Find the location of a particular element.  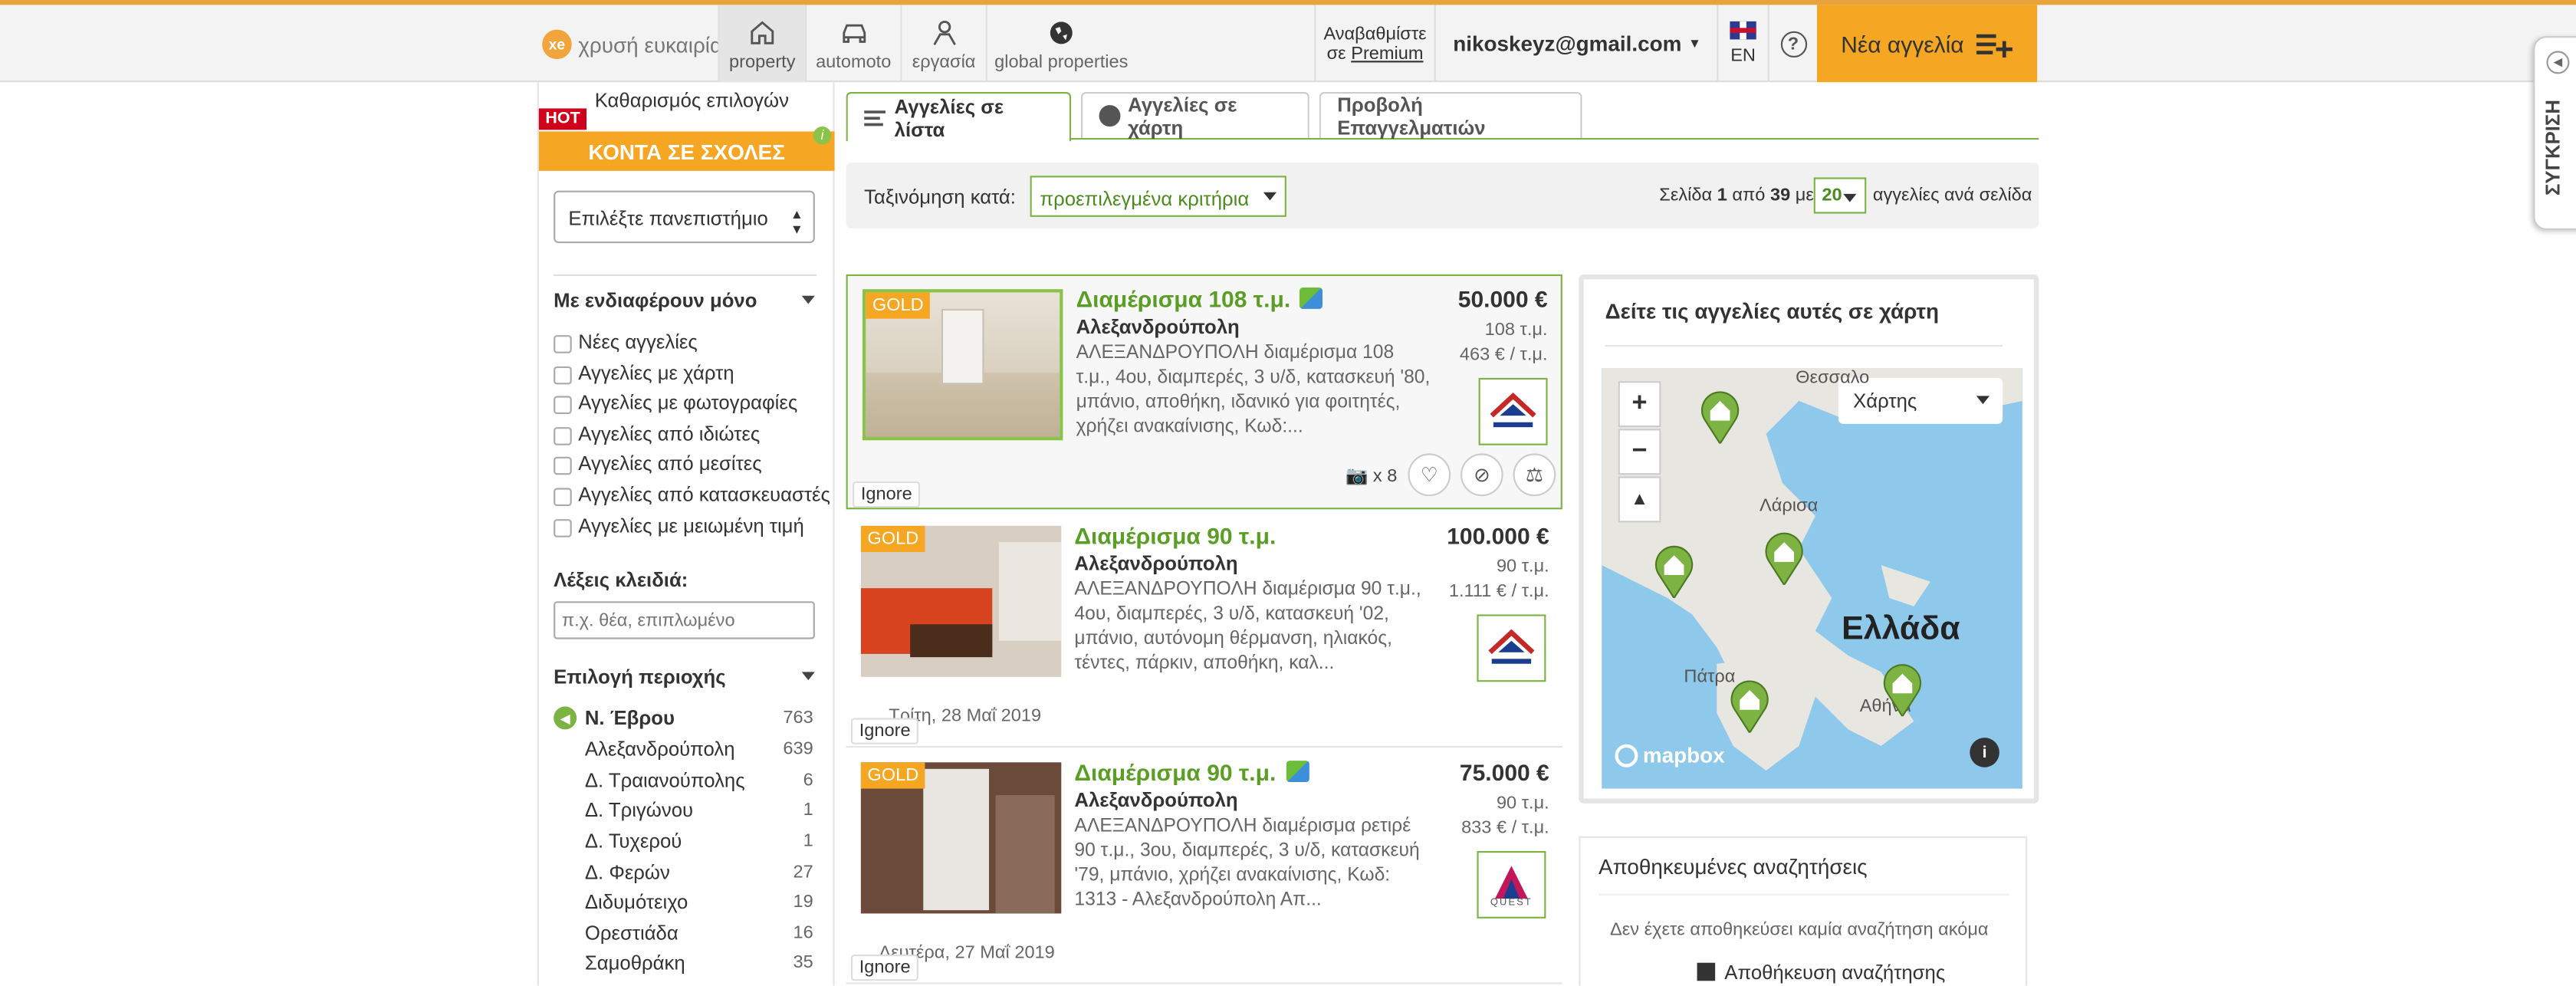

question-icon: ? is located at coordinates (1793, 43).